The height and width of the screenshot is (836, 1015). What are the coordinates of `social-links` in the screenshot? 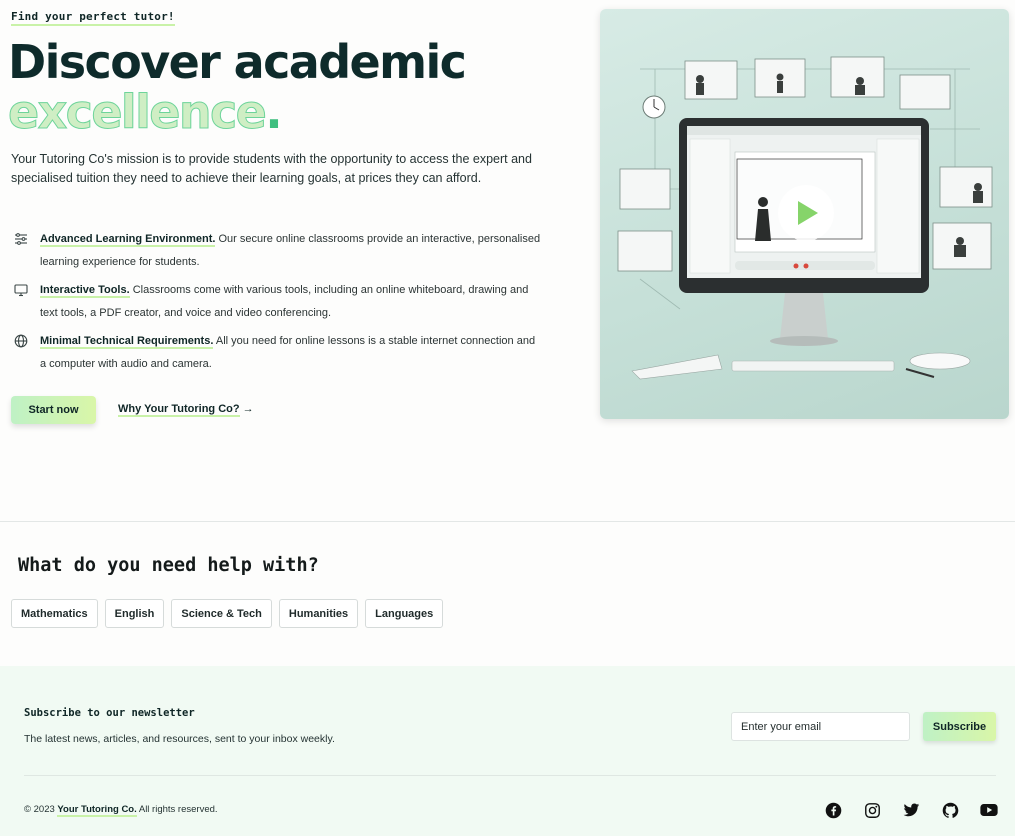 It's located at (911, 810).